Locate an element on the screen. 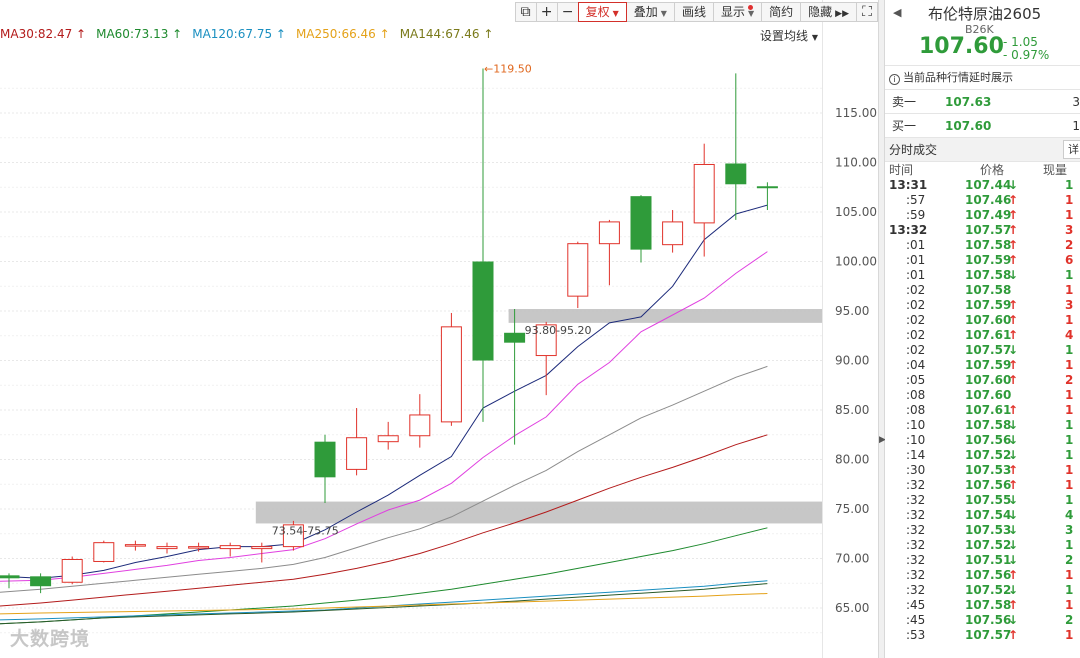 The width and height of the screenshot is (1080, 658). change-percent: - 0.97% is located at coordinates (1026, 55).